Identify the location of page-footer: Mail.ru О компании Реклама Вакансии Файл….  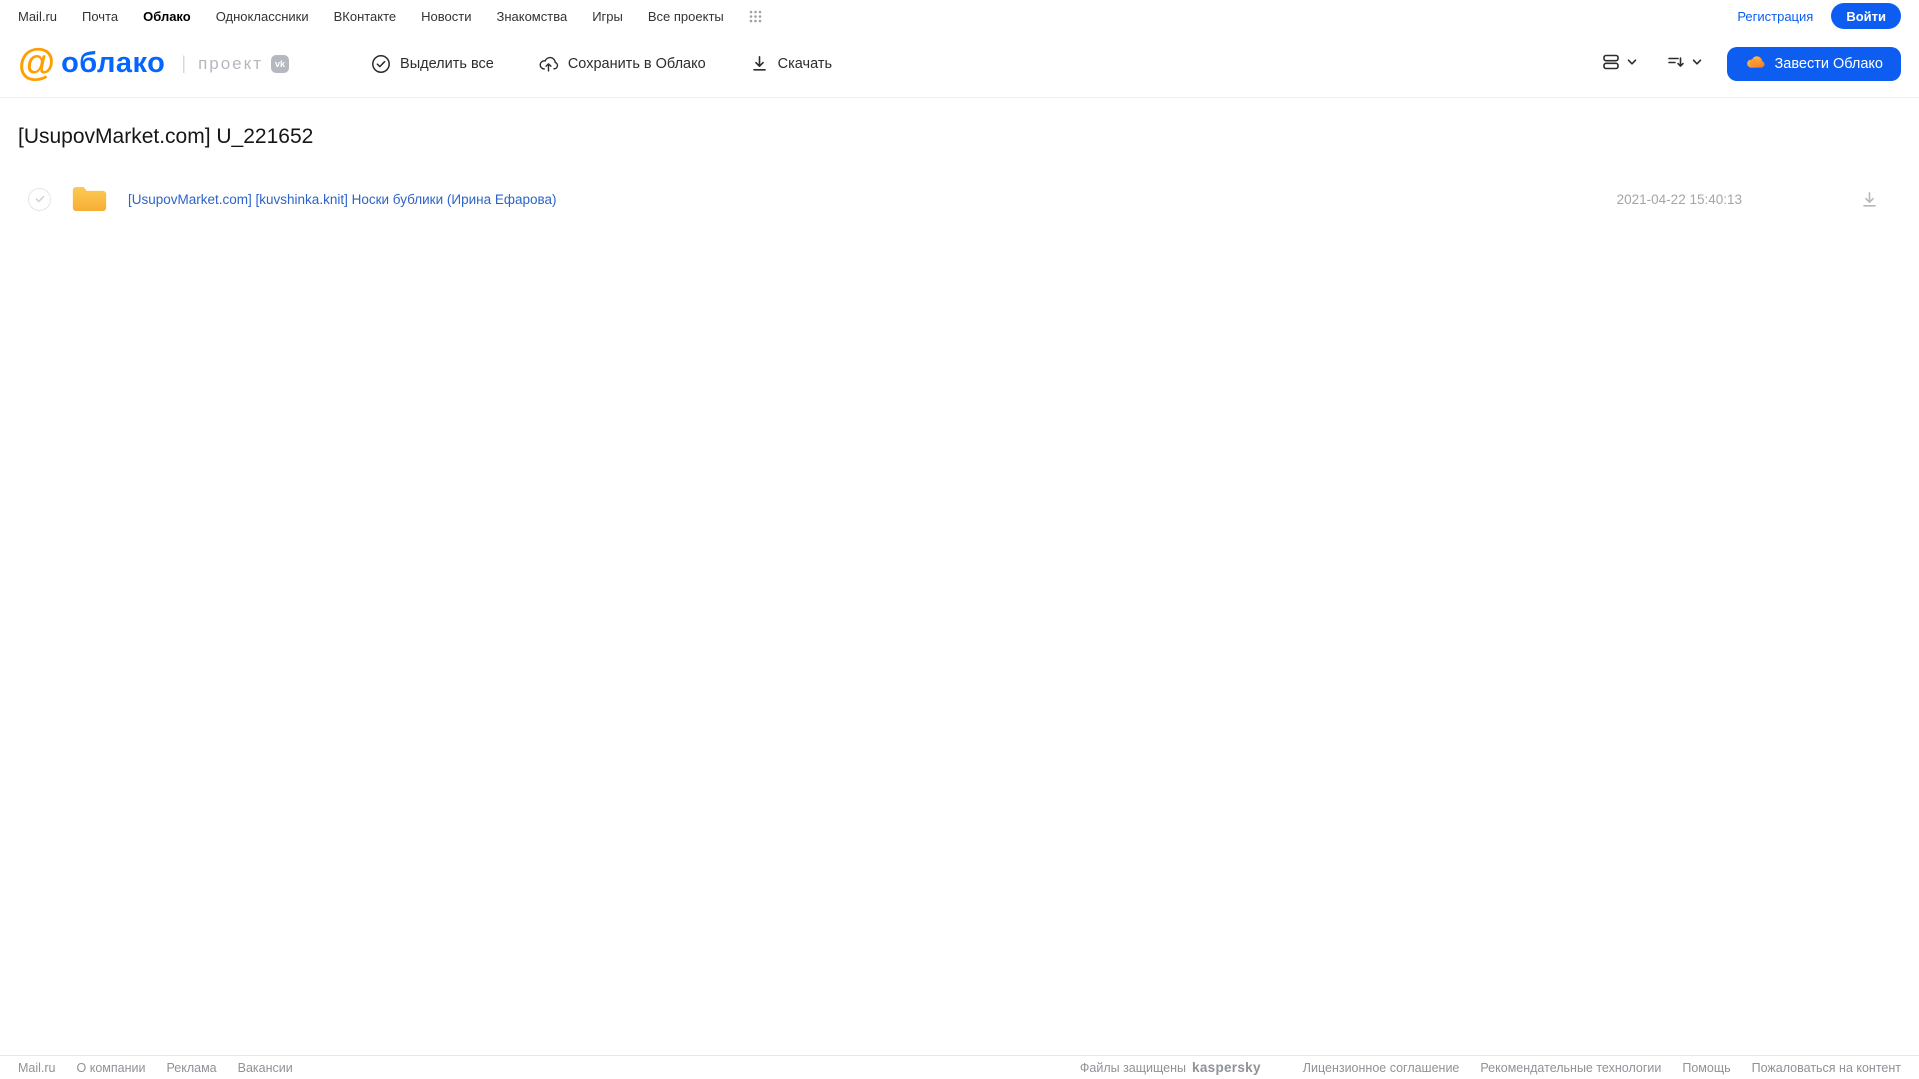
(959, 1067).